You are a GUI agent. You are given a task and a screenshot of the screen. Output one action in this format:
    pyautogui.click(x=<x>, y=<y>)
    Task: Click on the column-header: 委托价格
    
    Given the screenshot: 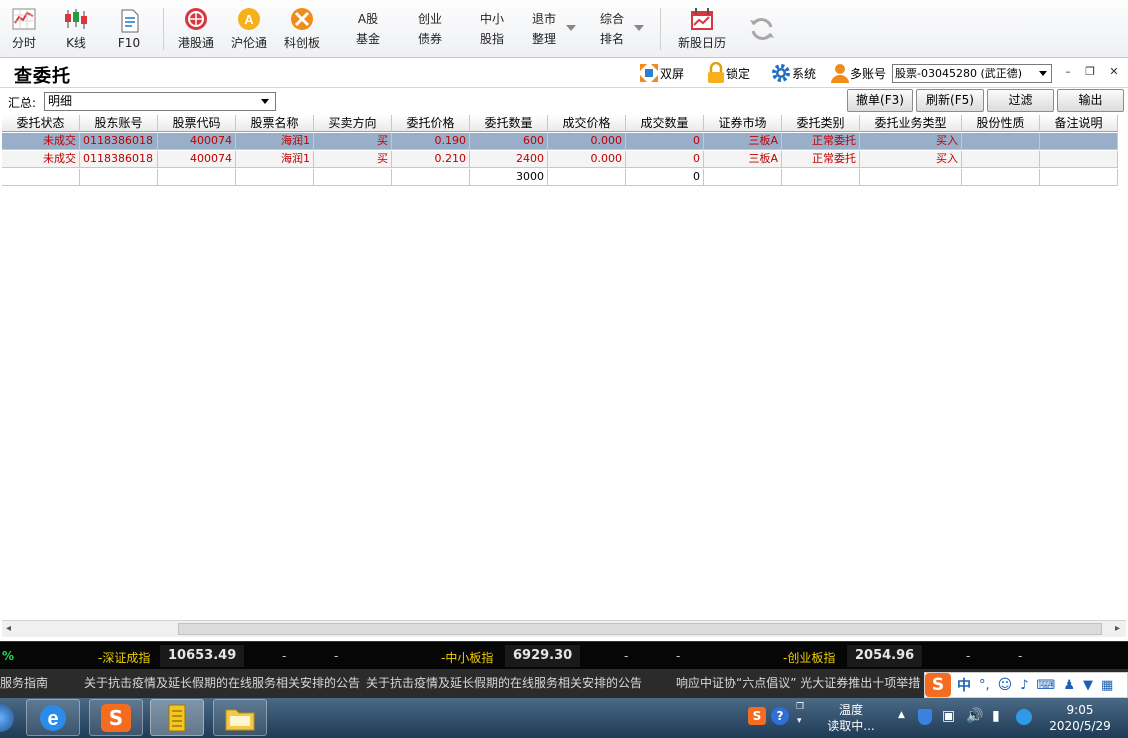 What is the action you would take?
    pyautogui.click(x=431, y=123)
    